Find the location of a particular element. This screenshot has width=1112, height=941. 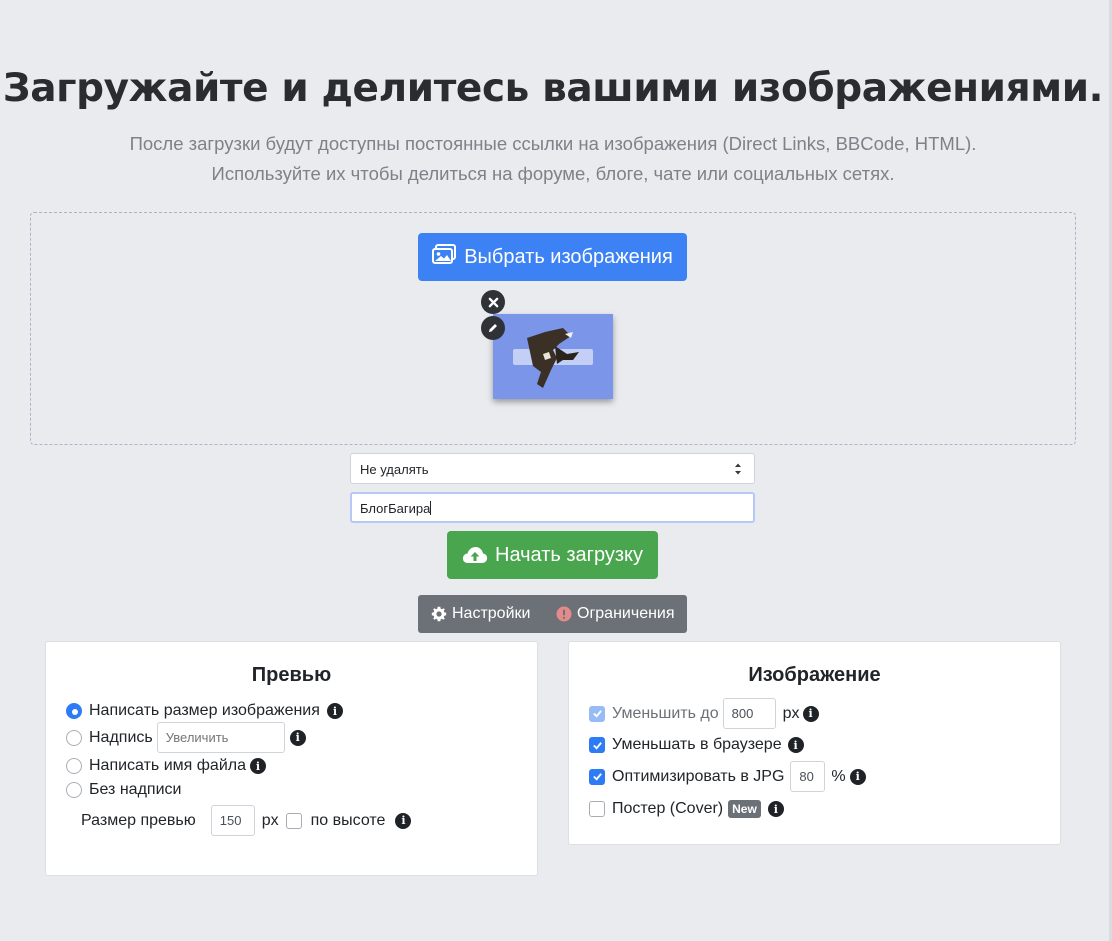

resize-row: Уменьшить до px i is located at coordinates (704, 713).